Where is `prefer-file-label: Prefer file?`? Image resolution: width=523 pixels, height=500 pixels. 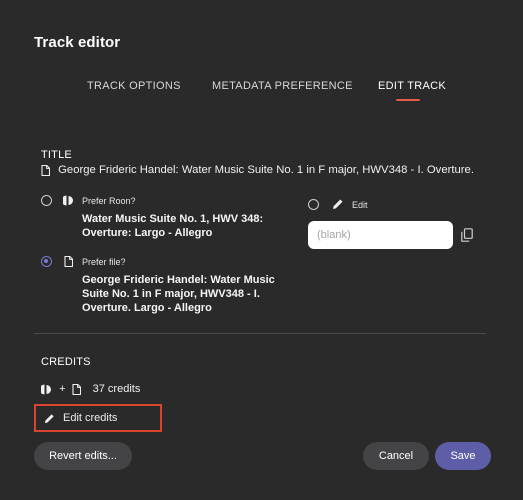
prefer-file-label: Prefer file? is located at coordinates (104, 262).